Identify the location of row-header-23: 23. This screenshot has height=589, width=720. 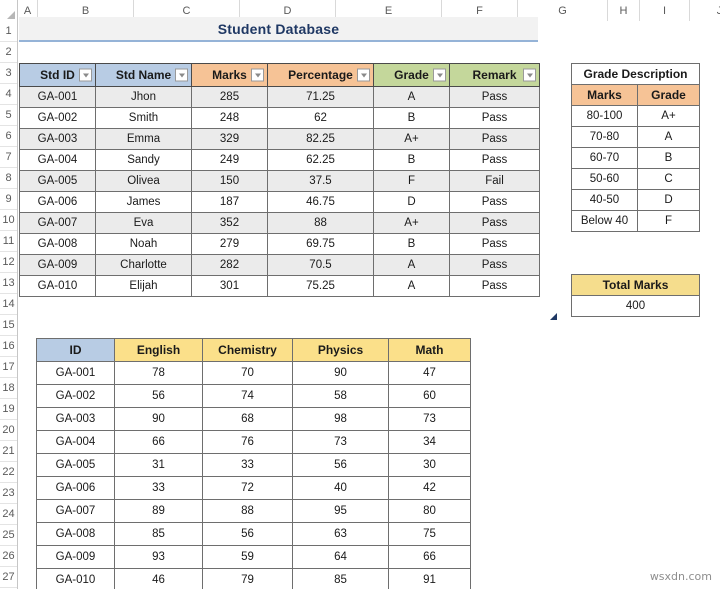
(8, 493).